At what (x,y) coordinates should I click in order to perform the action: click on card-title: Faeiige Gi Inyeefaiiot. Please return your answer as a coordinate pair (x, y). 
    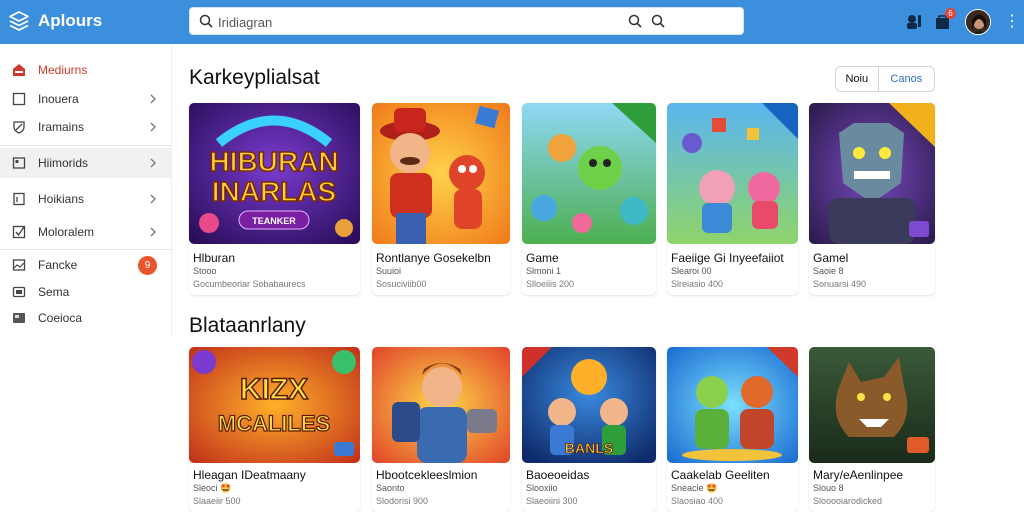
    Looking at the image, I should click on (727, 258).